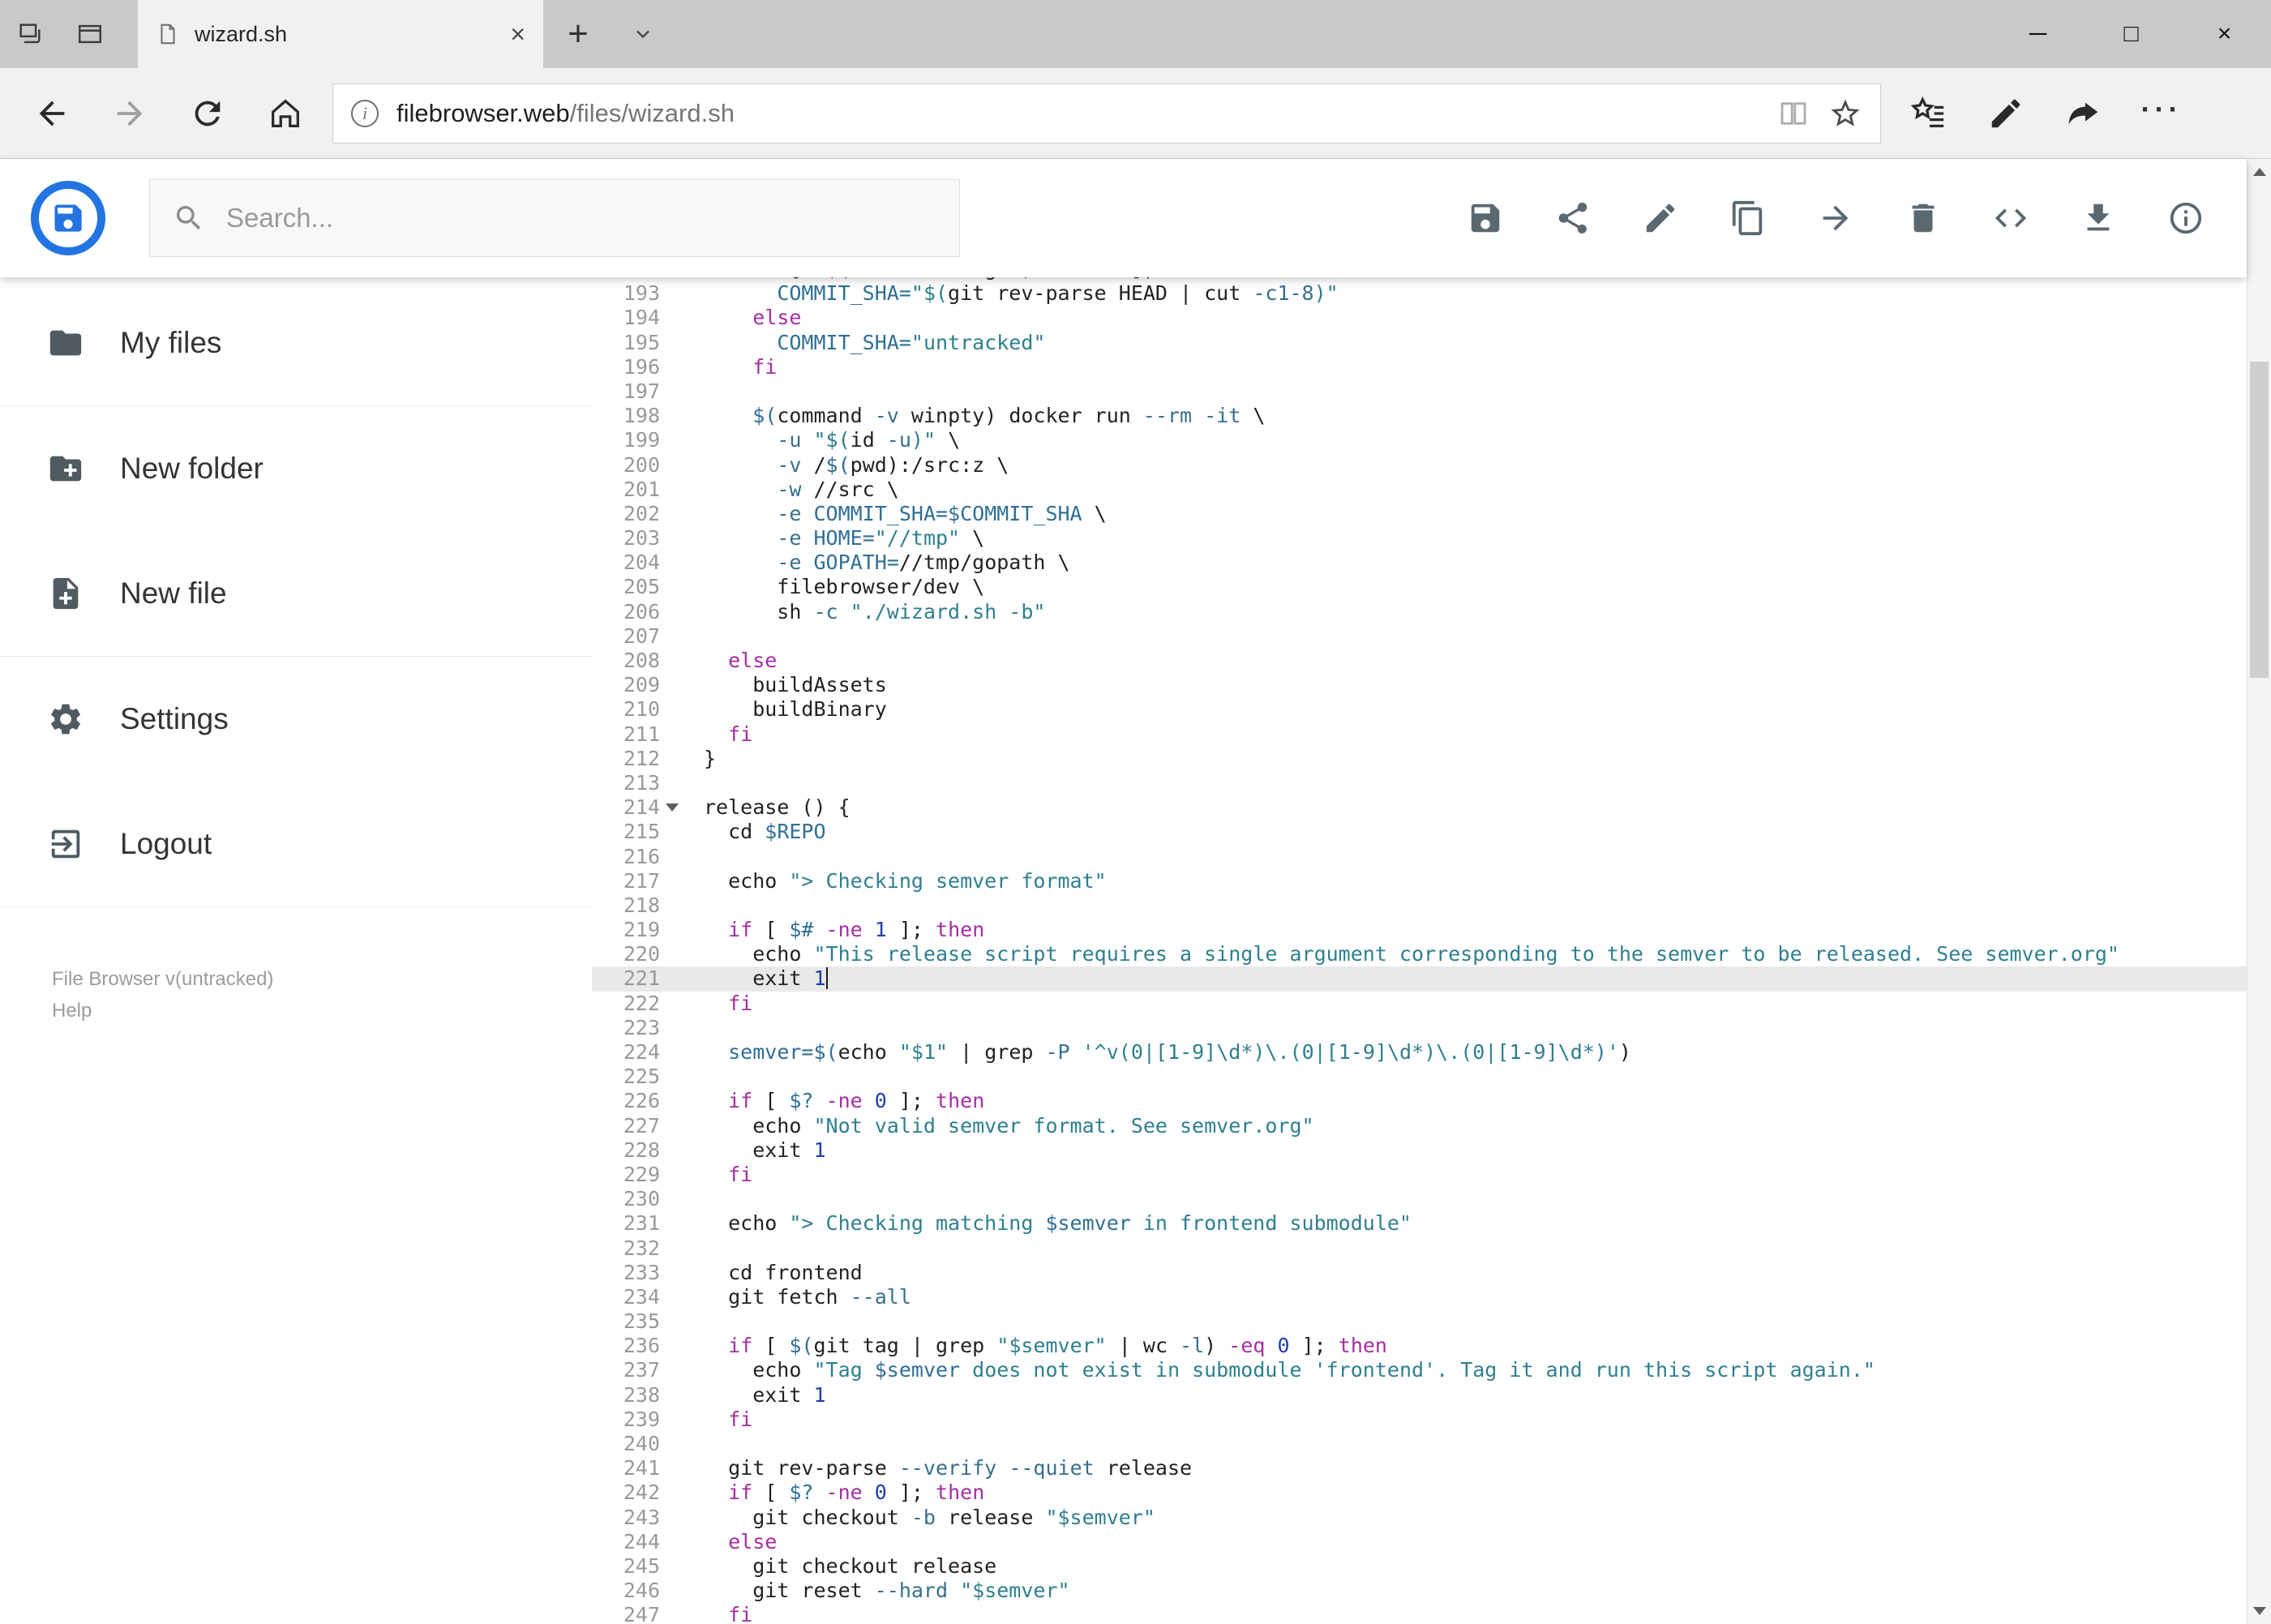  What do you see at coordinates (2186, 218) in the screenshot?
I see `info-button` at bounding box center [2186, 218].